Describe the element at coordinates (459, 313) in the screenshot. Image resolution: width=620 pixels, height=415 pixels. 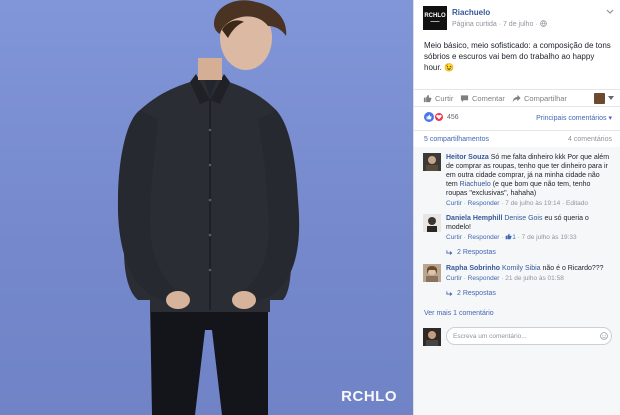
I see `view-more-comments-link: Ver mais 1 comentário` at that location.